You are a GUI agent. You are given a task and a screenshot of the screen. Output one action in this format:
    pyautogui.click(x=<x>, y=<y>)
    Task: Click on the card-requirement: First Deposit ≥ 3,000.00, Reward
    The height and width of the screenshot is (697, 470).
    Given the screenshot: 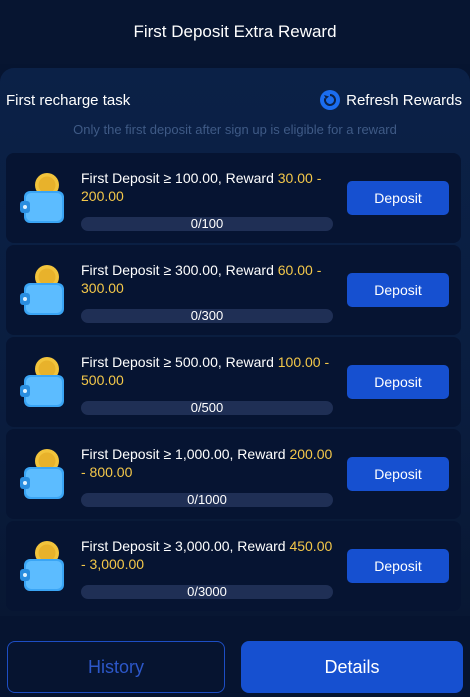 What is the action you would take?
    pyautogui.click(x=185, y=546)
    